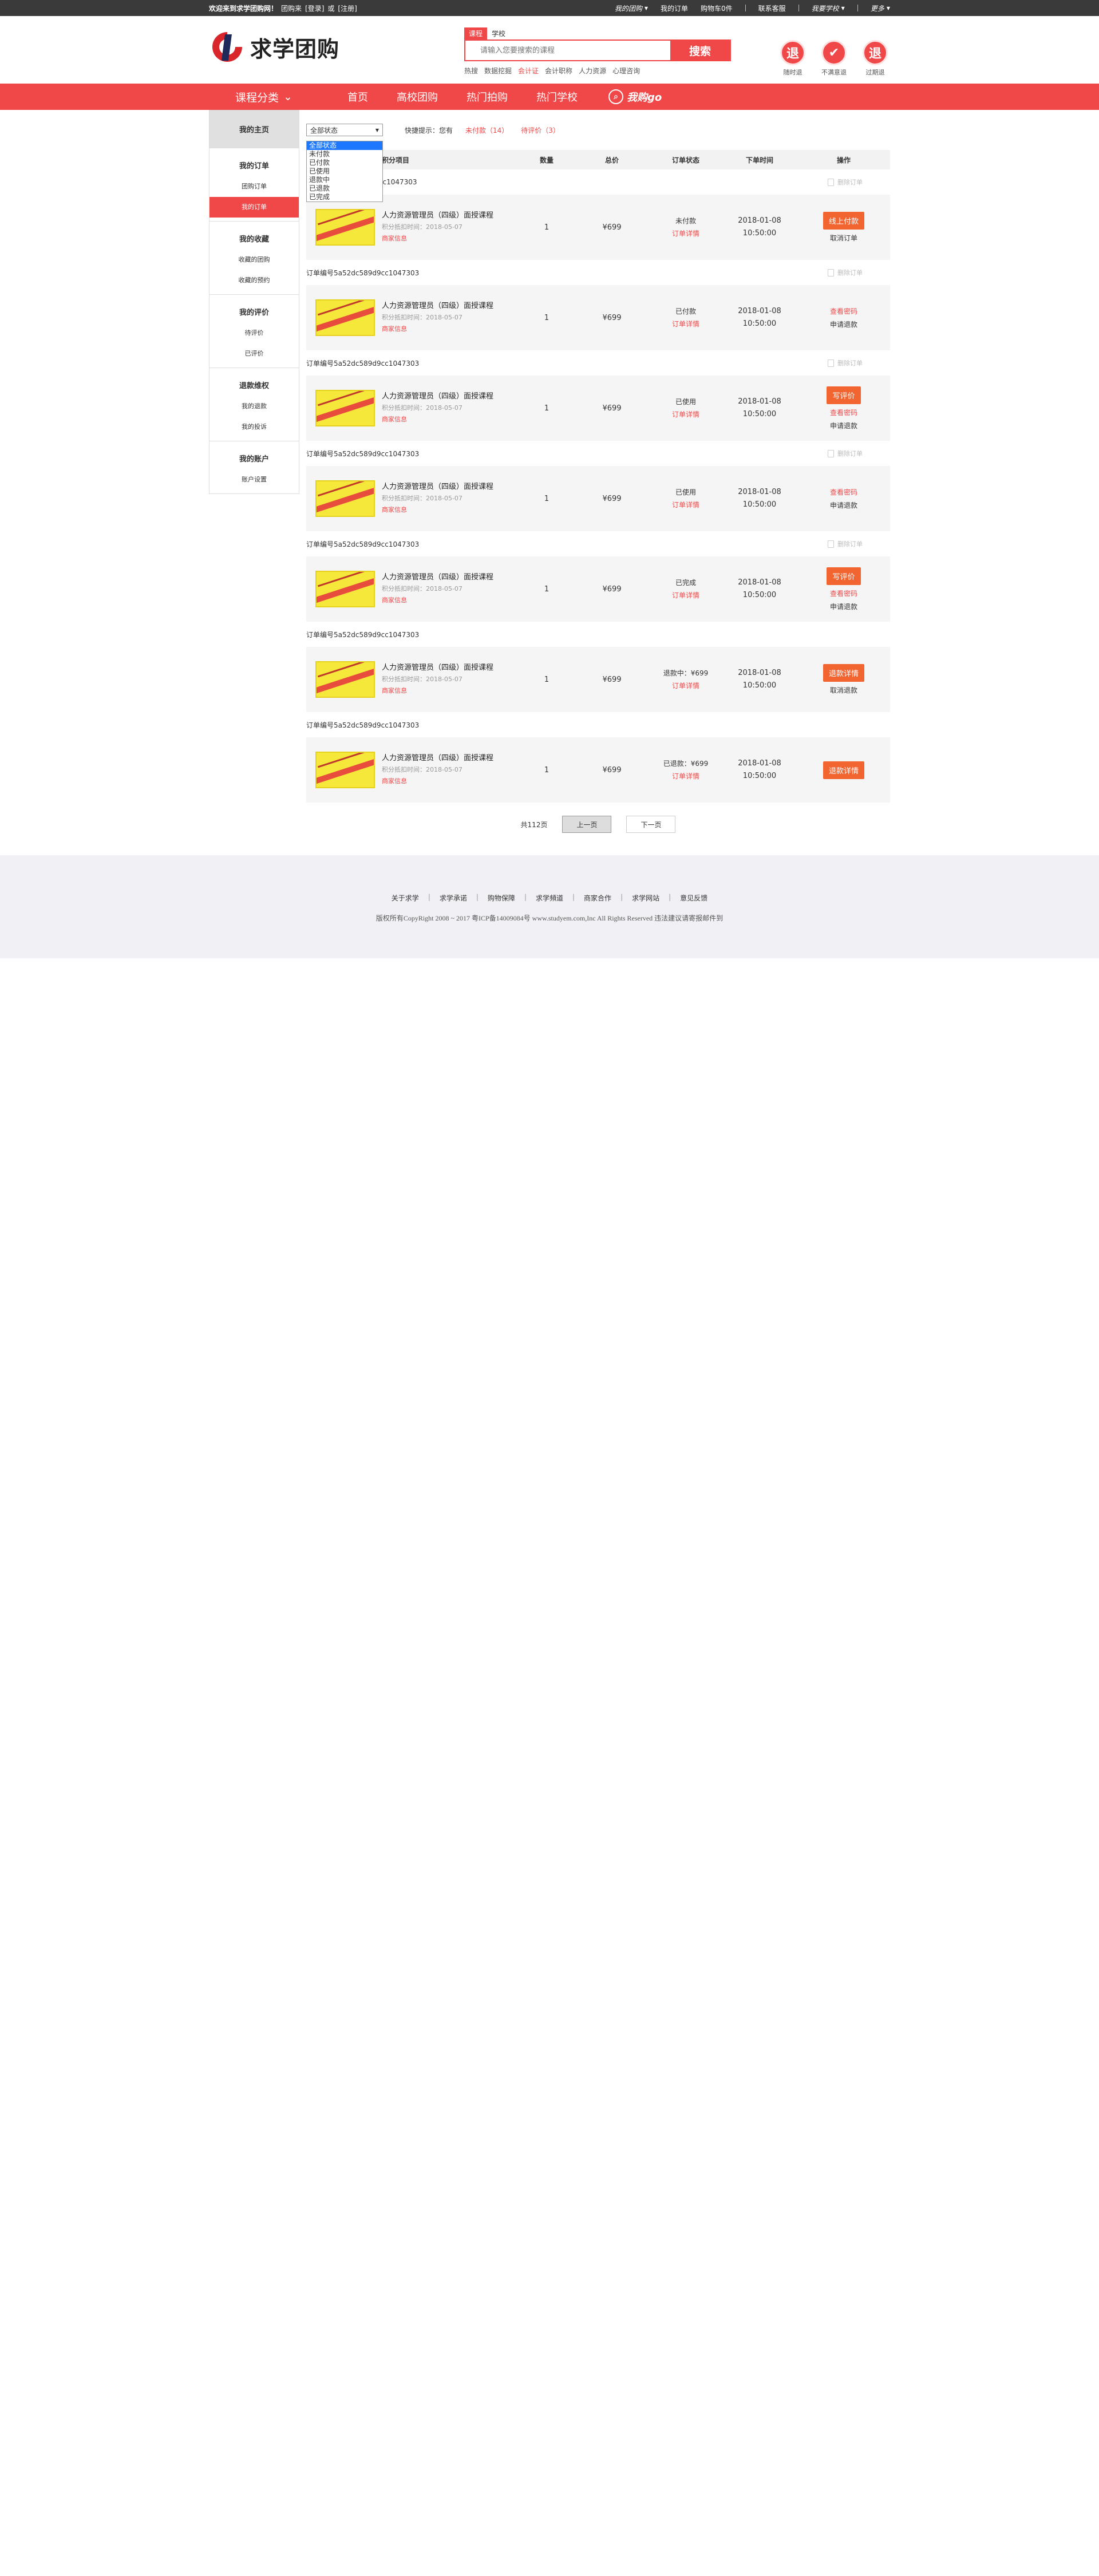  Describe the element at coordinates (717, 8) in the screenshot. I see `cart-link: 购物车0件` at that location.